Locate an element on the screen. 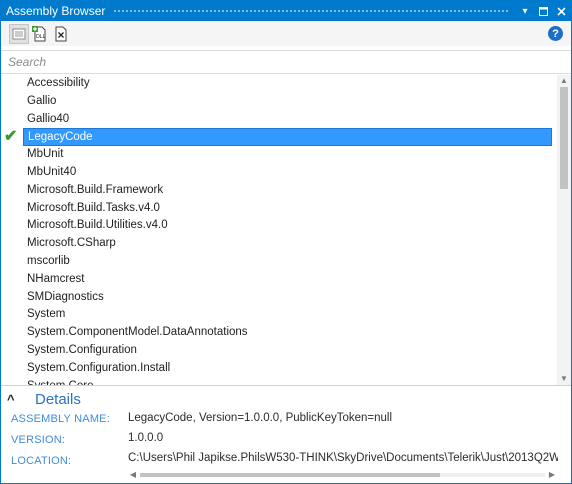 The height and width of the screenshot is (484, 572). close-icon is located at coordinates (561, 11).